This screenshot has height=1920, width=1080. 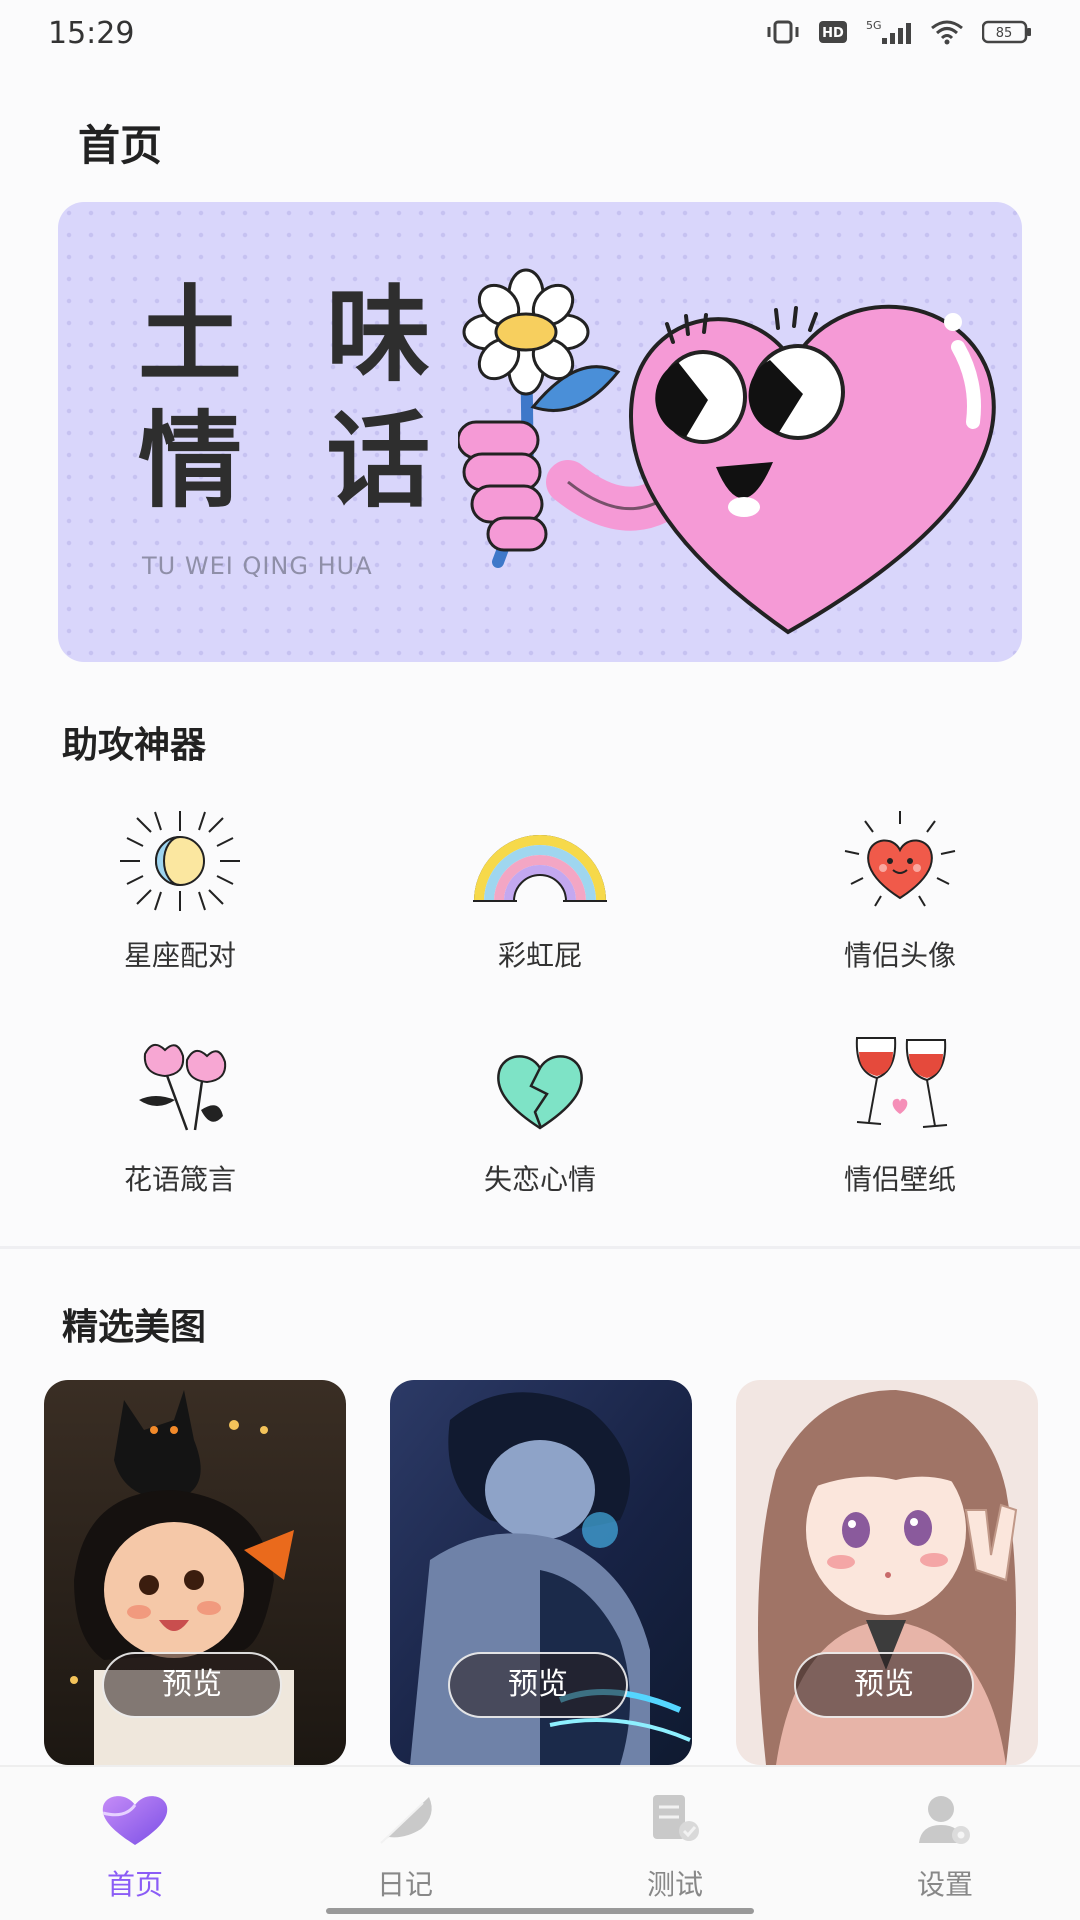 What do you see at coordinates (874, 25) in the screenshot?
I see `network-text: 5G` at bounding box center [874, 25].